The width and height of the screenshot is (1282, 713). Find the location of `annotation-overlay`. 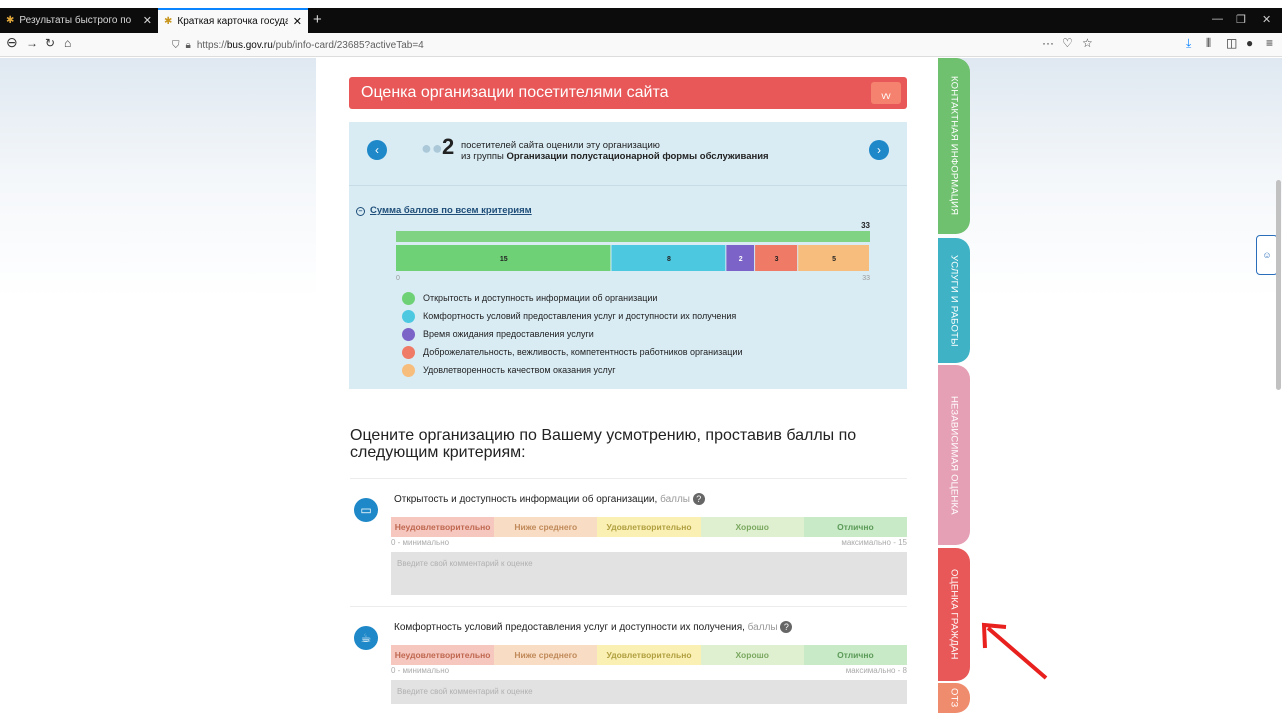

annotation-overlay is located at coordinates (1014, 651).